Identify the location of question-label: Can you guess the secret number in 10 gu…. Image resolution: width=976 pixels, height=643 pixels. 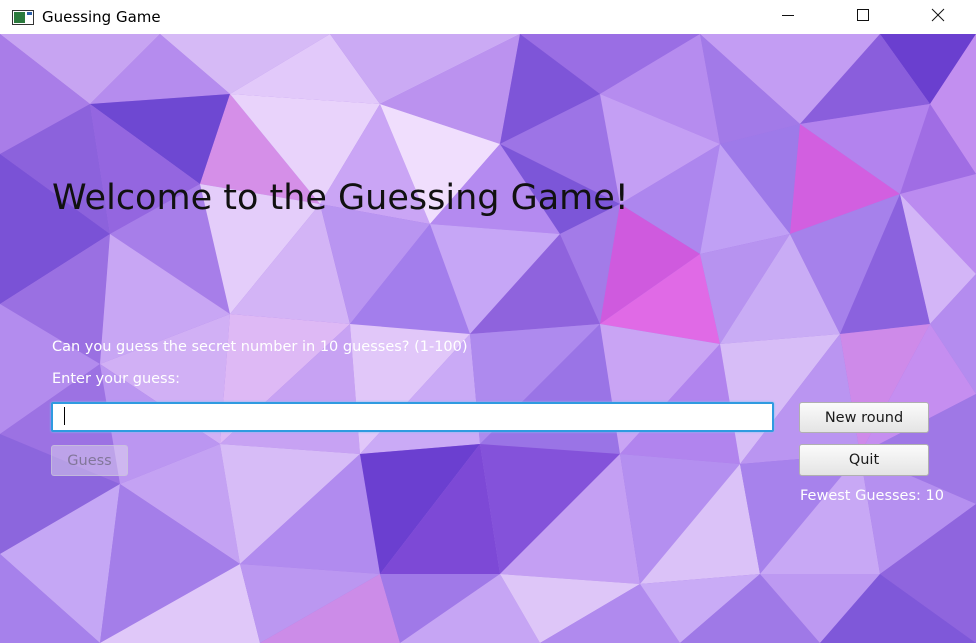
(260, 347).